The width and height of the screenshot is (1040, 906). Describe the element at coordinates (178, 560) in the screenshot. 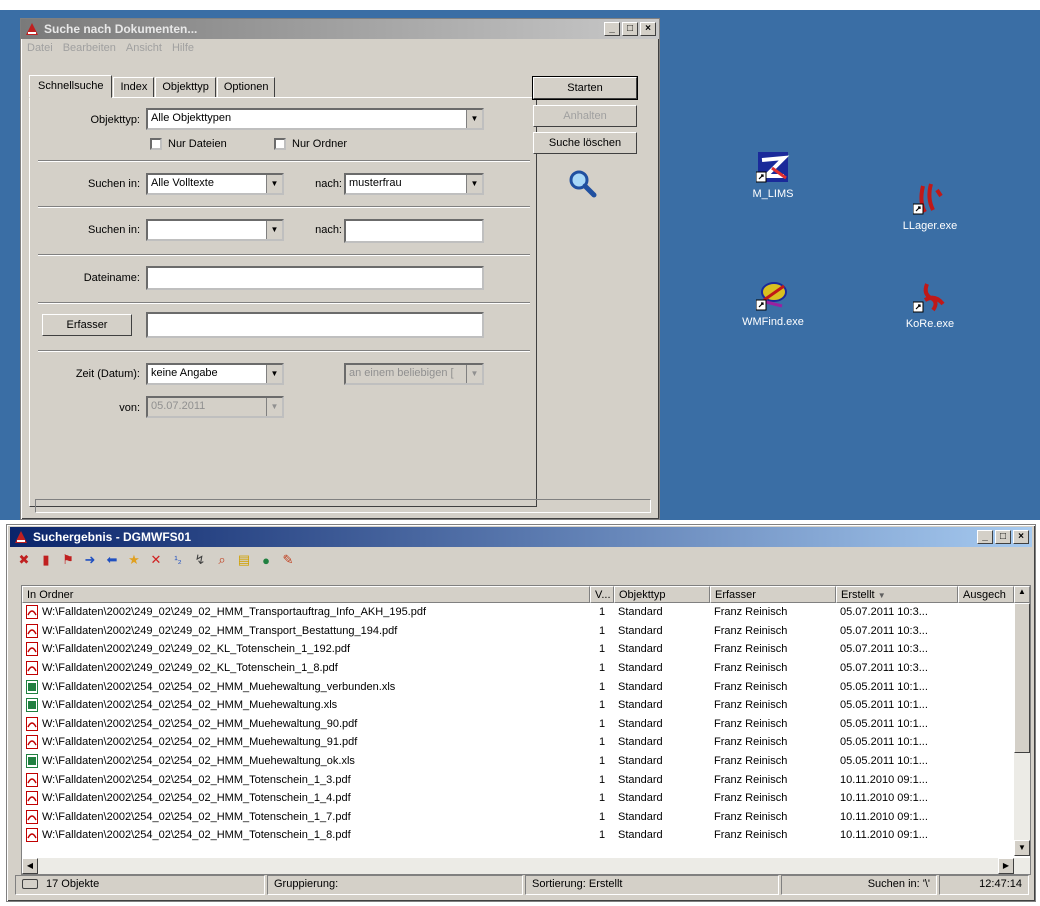

I see `sort-numeric-icon: ¹₂` at that location.